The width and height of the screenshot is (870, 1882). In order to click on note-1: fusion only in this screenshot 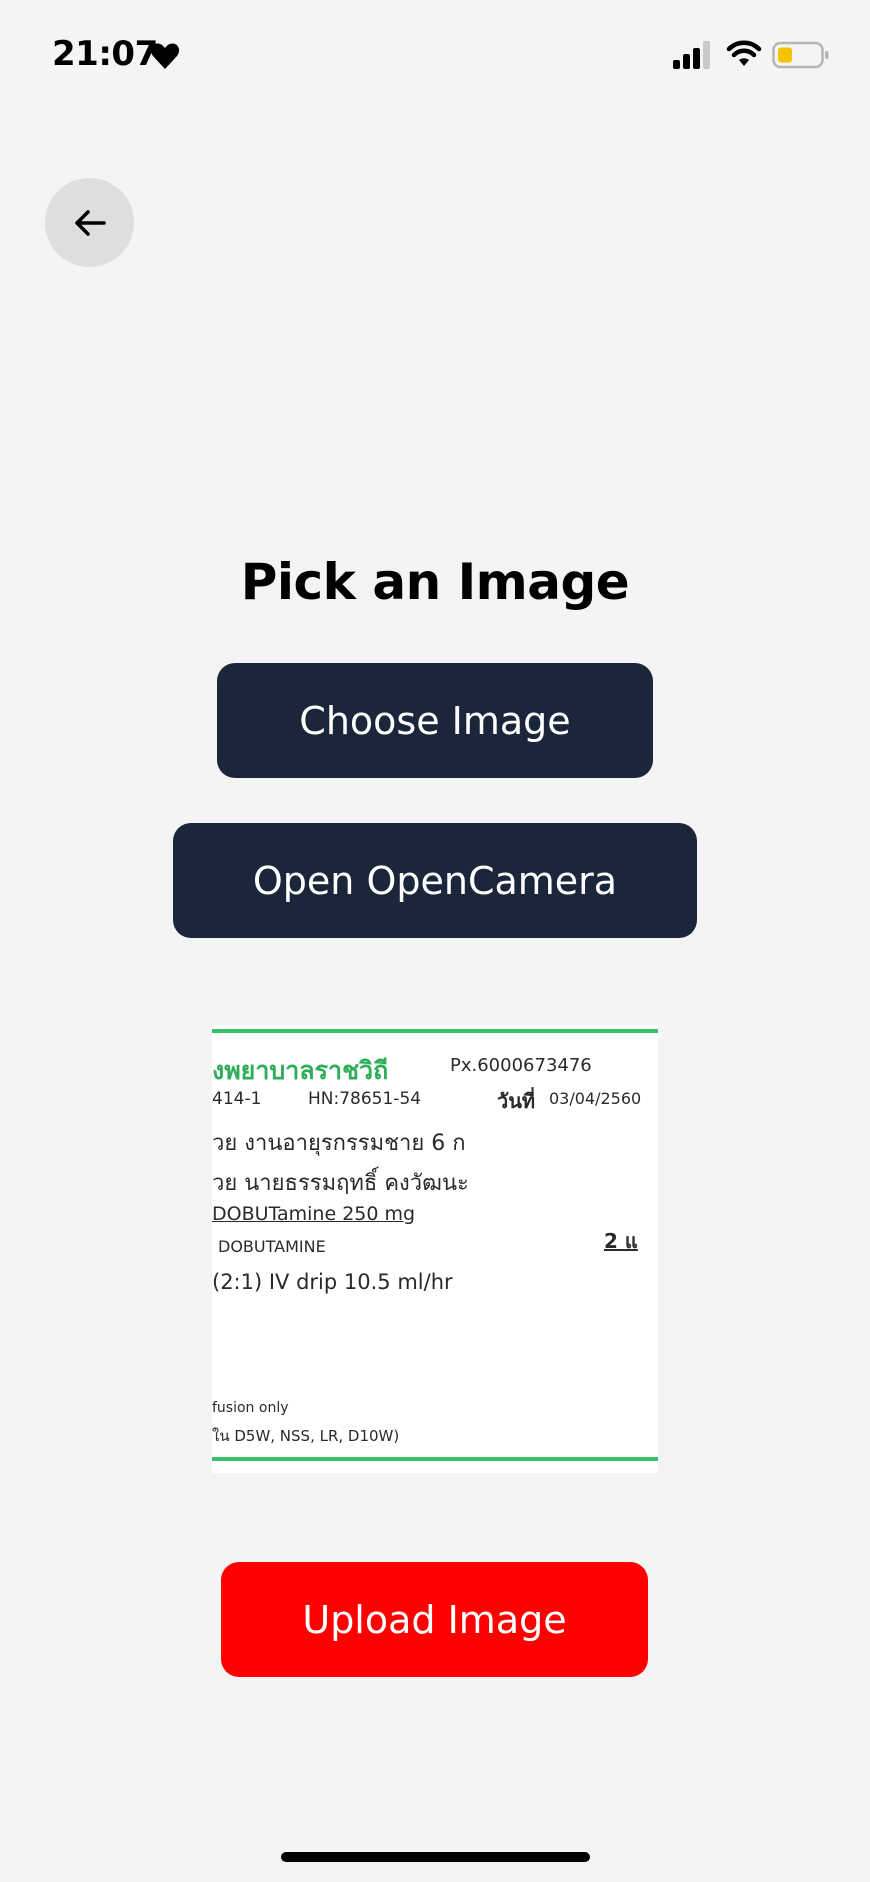, I will do `click(250, 1408)`.